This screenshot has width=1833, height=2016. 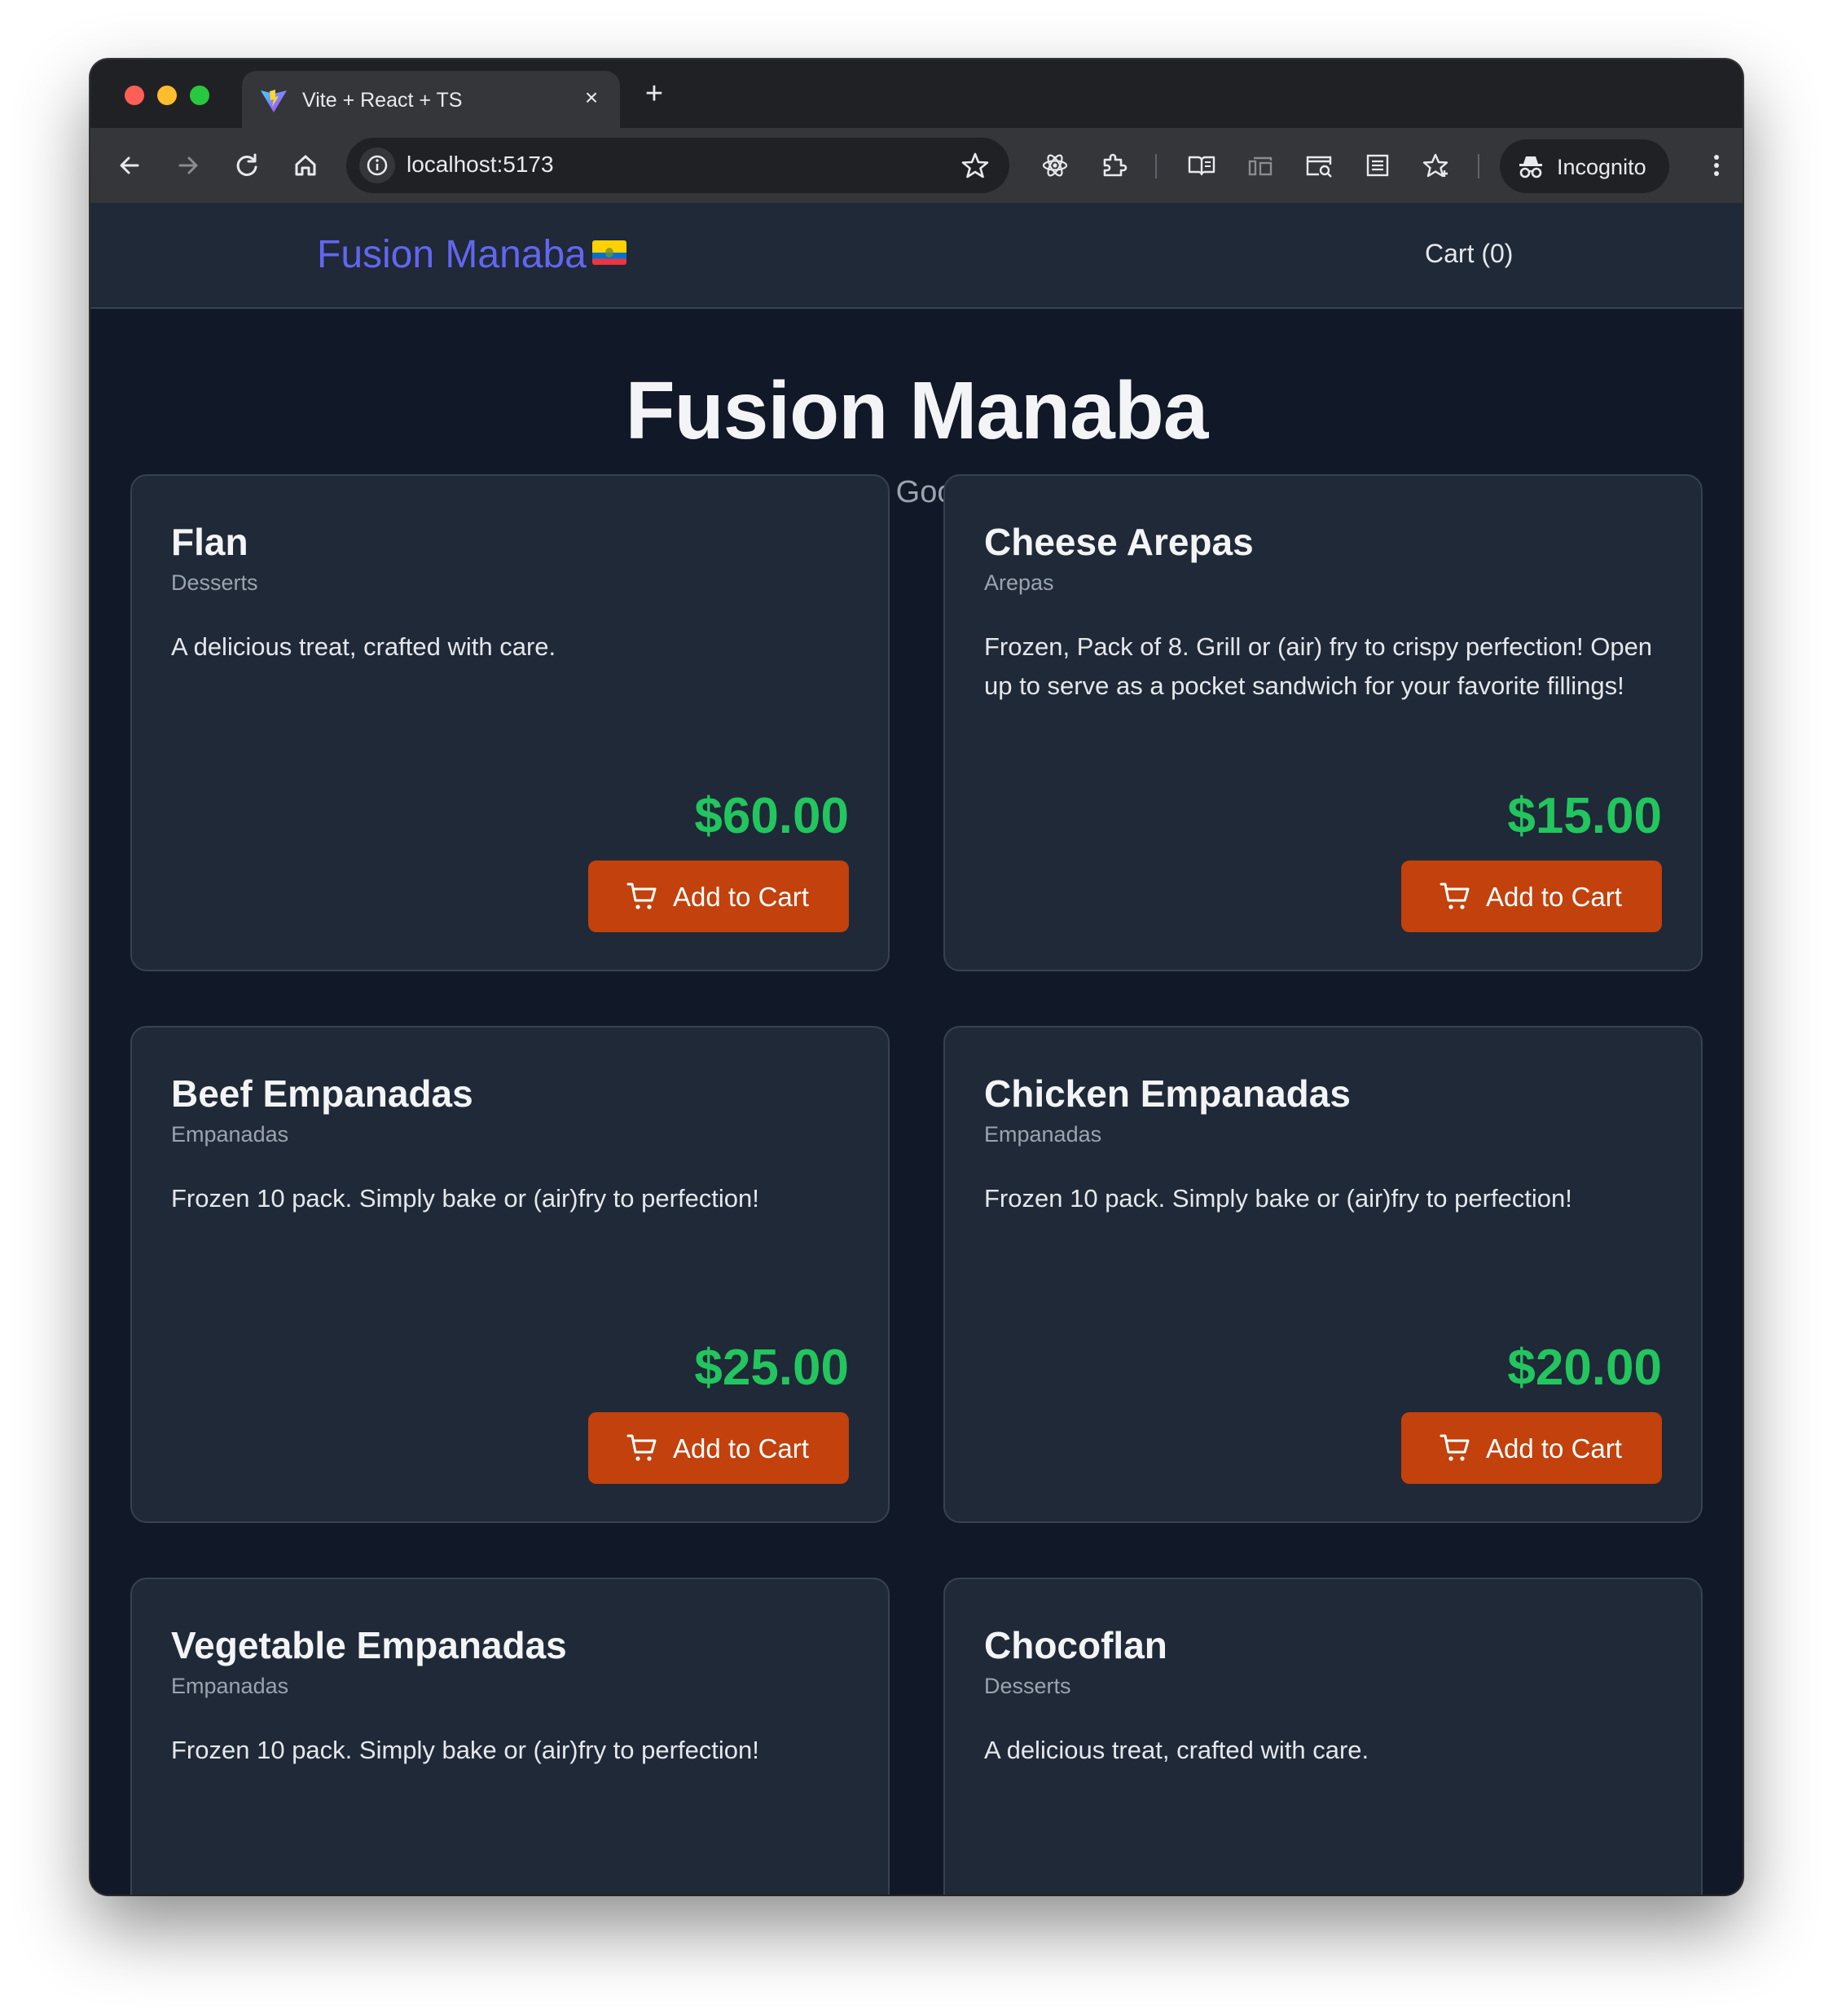 I want to click on close-window-button, so click(x=134, y=96).